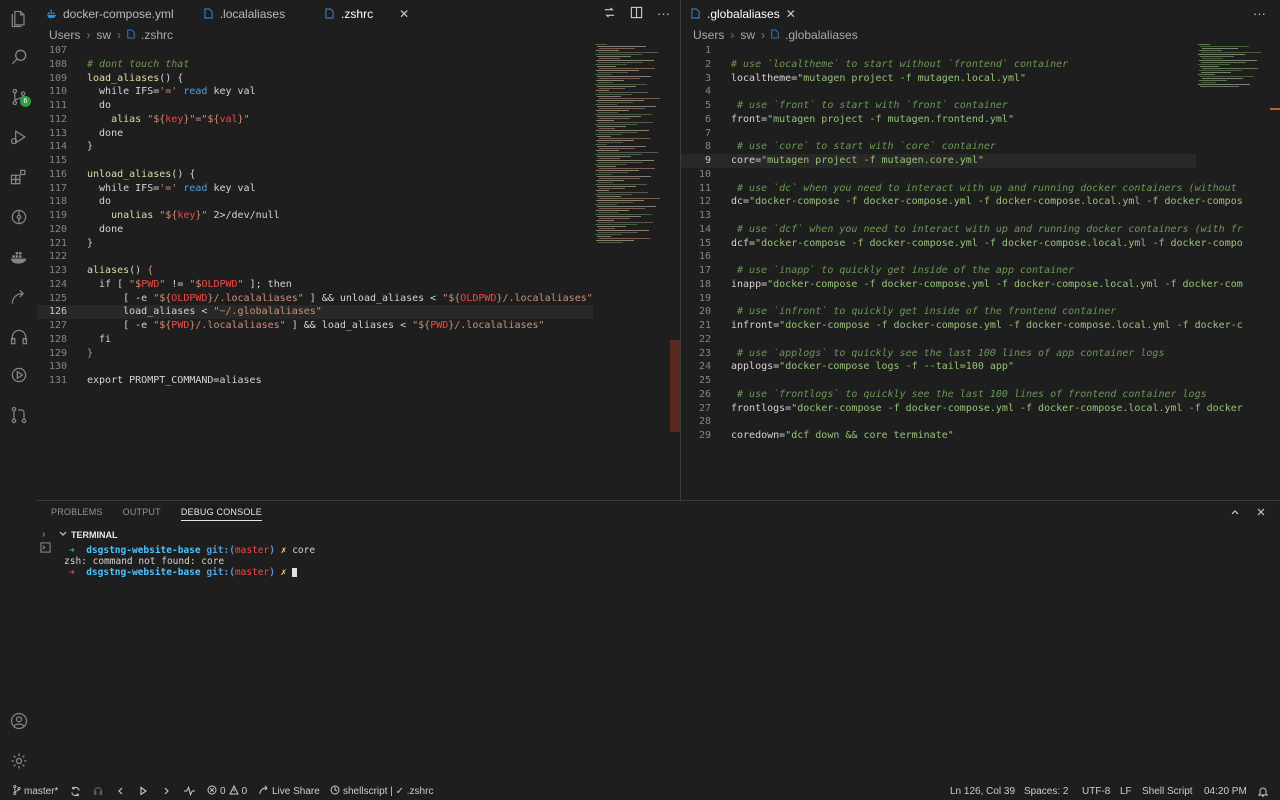  Describe the element at coordinates (675, 386) in the screenshot. I see `scrollbar-thumb` at that location.